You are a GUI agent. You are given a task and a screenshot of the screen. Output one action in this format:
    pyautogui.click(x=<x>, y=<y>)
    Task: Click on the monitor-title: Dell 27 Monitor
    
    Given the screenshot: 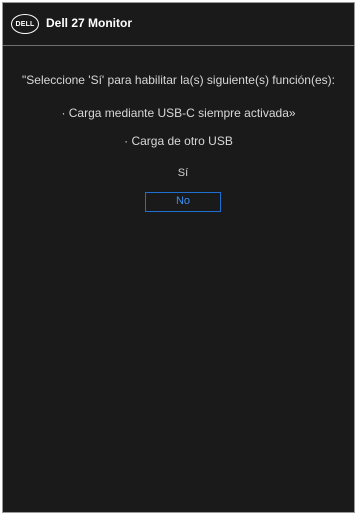 What is the action you would take?
    pyautogui.click(x=89, y=23)
    